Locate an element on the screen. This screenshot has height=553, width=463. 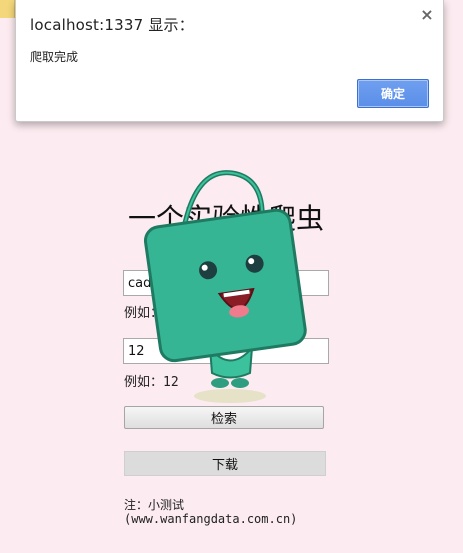
download-button: 下载 is located at coordinates (225, 463).